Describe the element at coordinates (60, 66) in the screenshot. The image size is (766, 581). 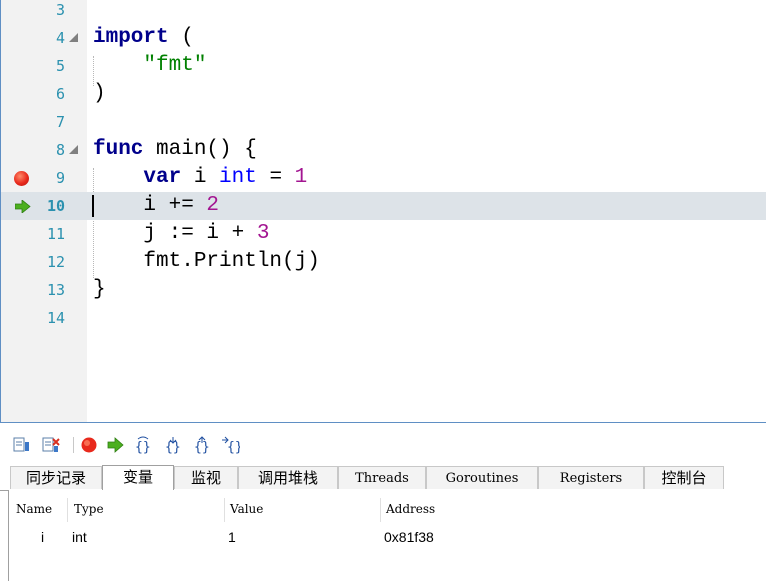
I see `line-number: 5` at that location.